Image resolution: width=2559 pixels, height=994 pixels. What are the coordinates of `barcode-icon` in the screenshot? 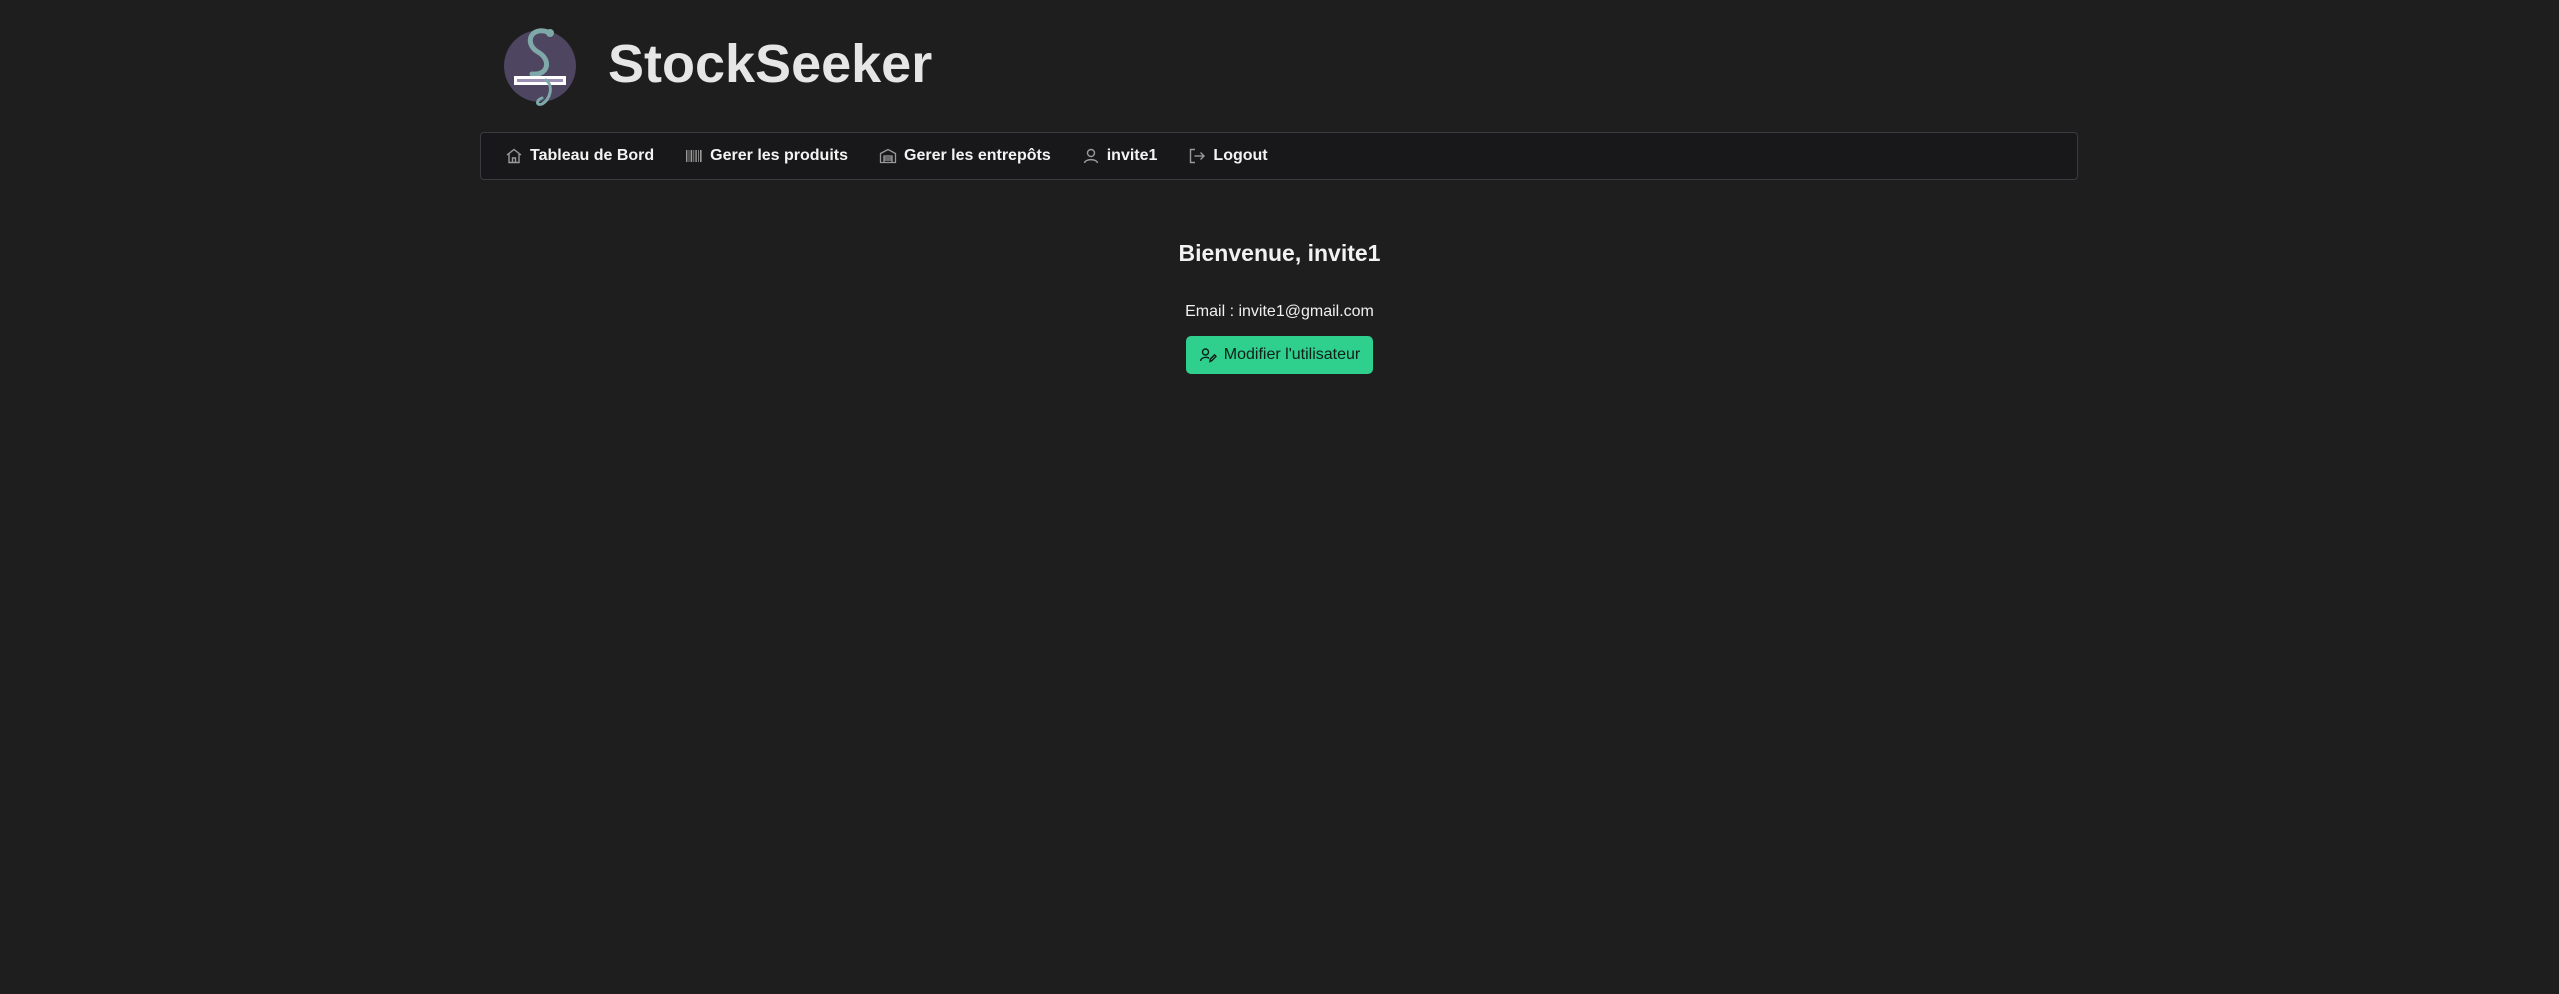 It's located at (694, 156).